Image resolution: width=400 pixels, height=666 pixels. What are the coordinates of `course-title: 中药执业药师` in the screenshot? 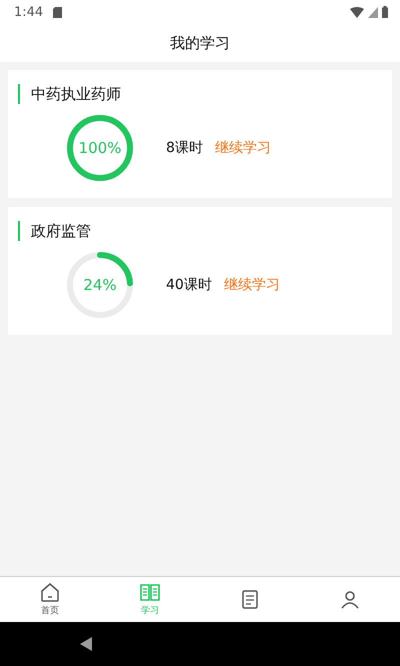 It's located at (200, 94).